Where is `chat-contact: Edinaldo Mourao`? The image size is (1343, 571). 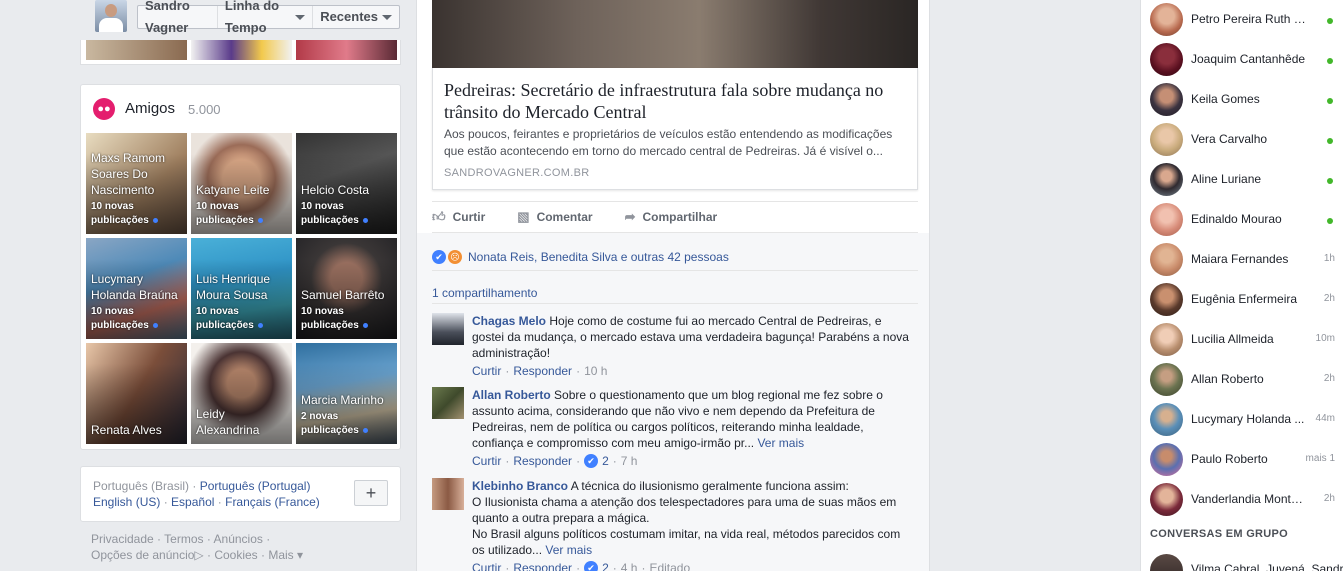
chat-contact: Edinaldo Mourao is located at coordinates (1242, 220).